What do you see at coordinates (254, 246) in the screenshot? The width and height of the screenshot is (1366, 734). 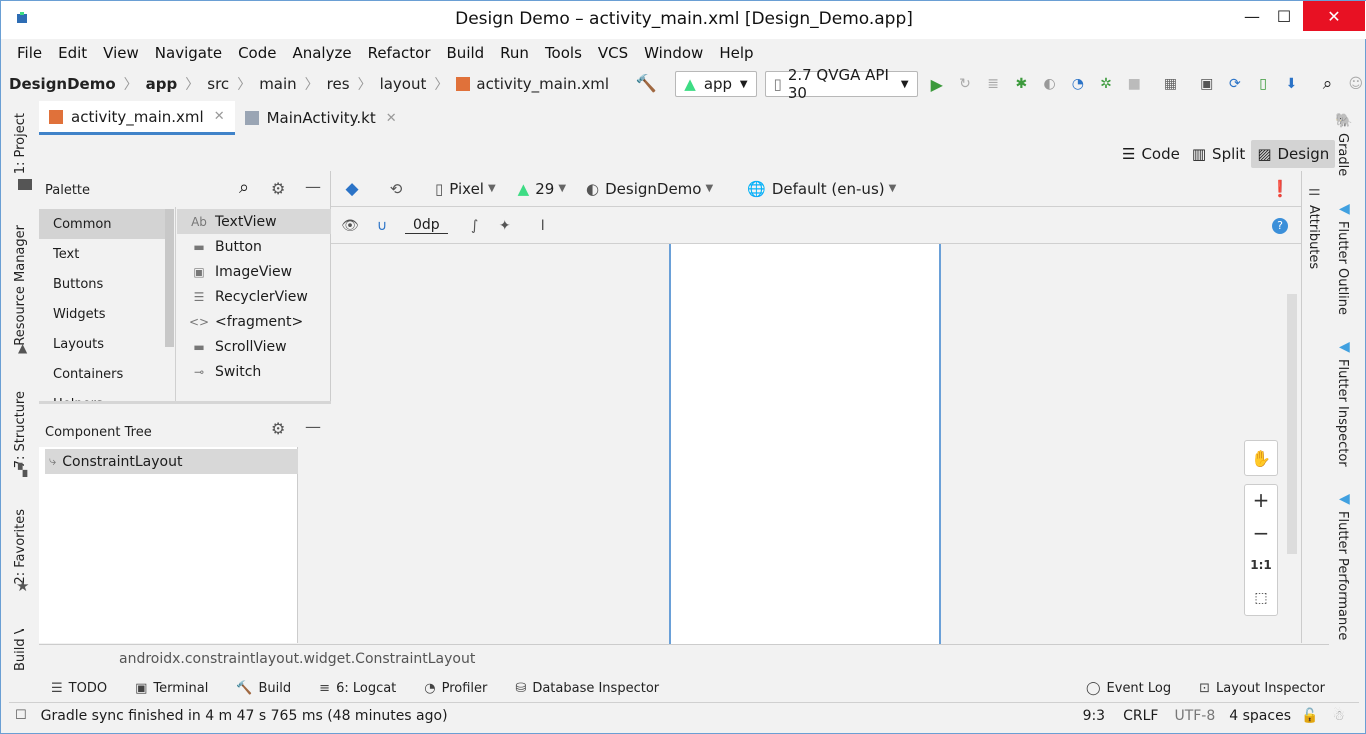 I see `widget-button: ▬ Button` at bounding box center [254, 246].